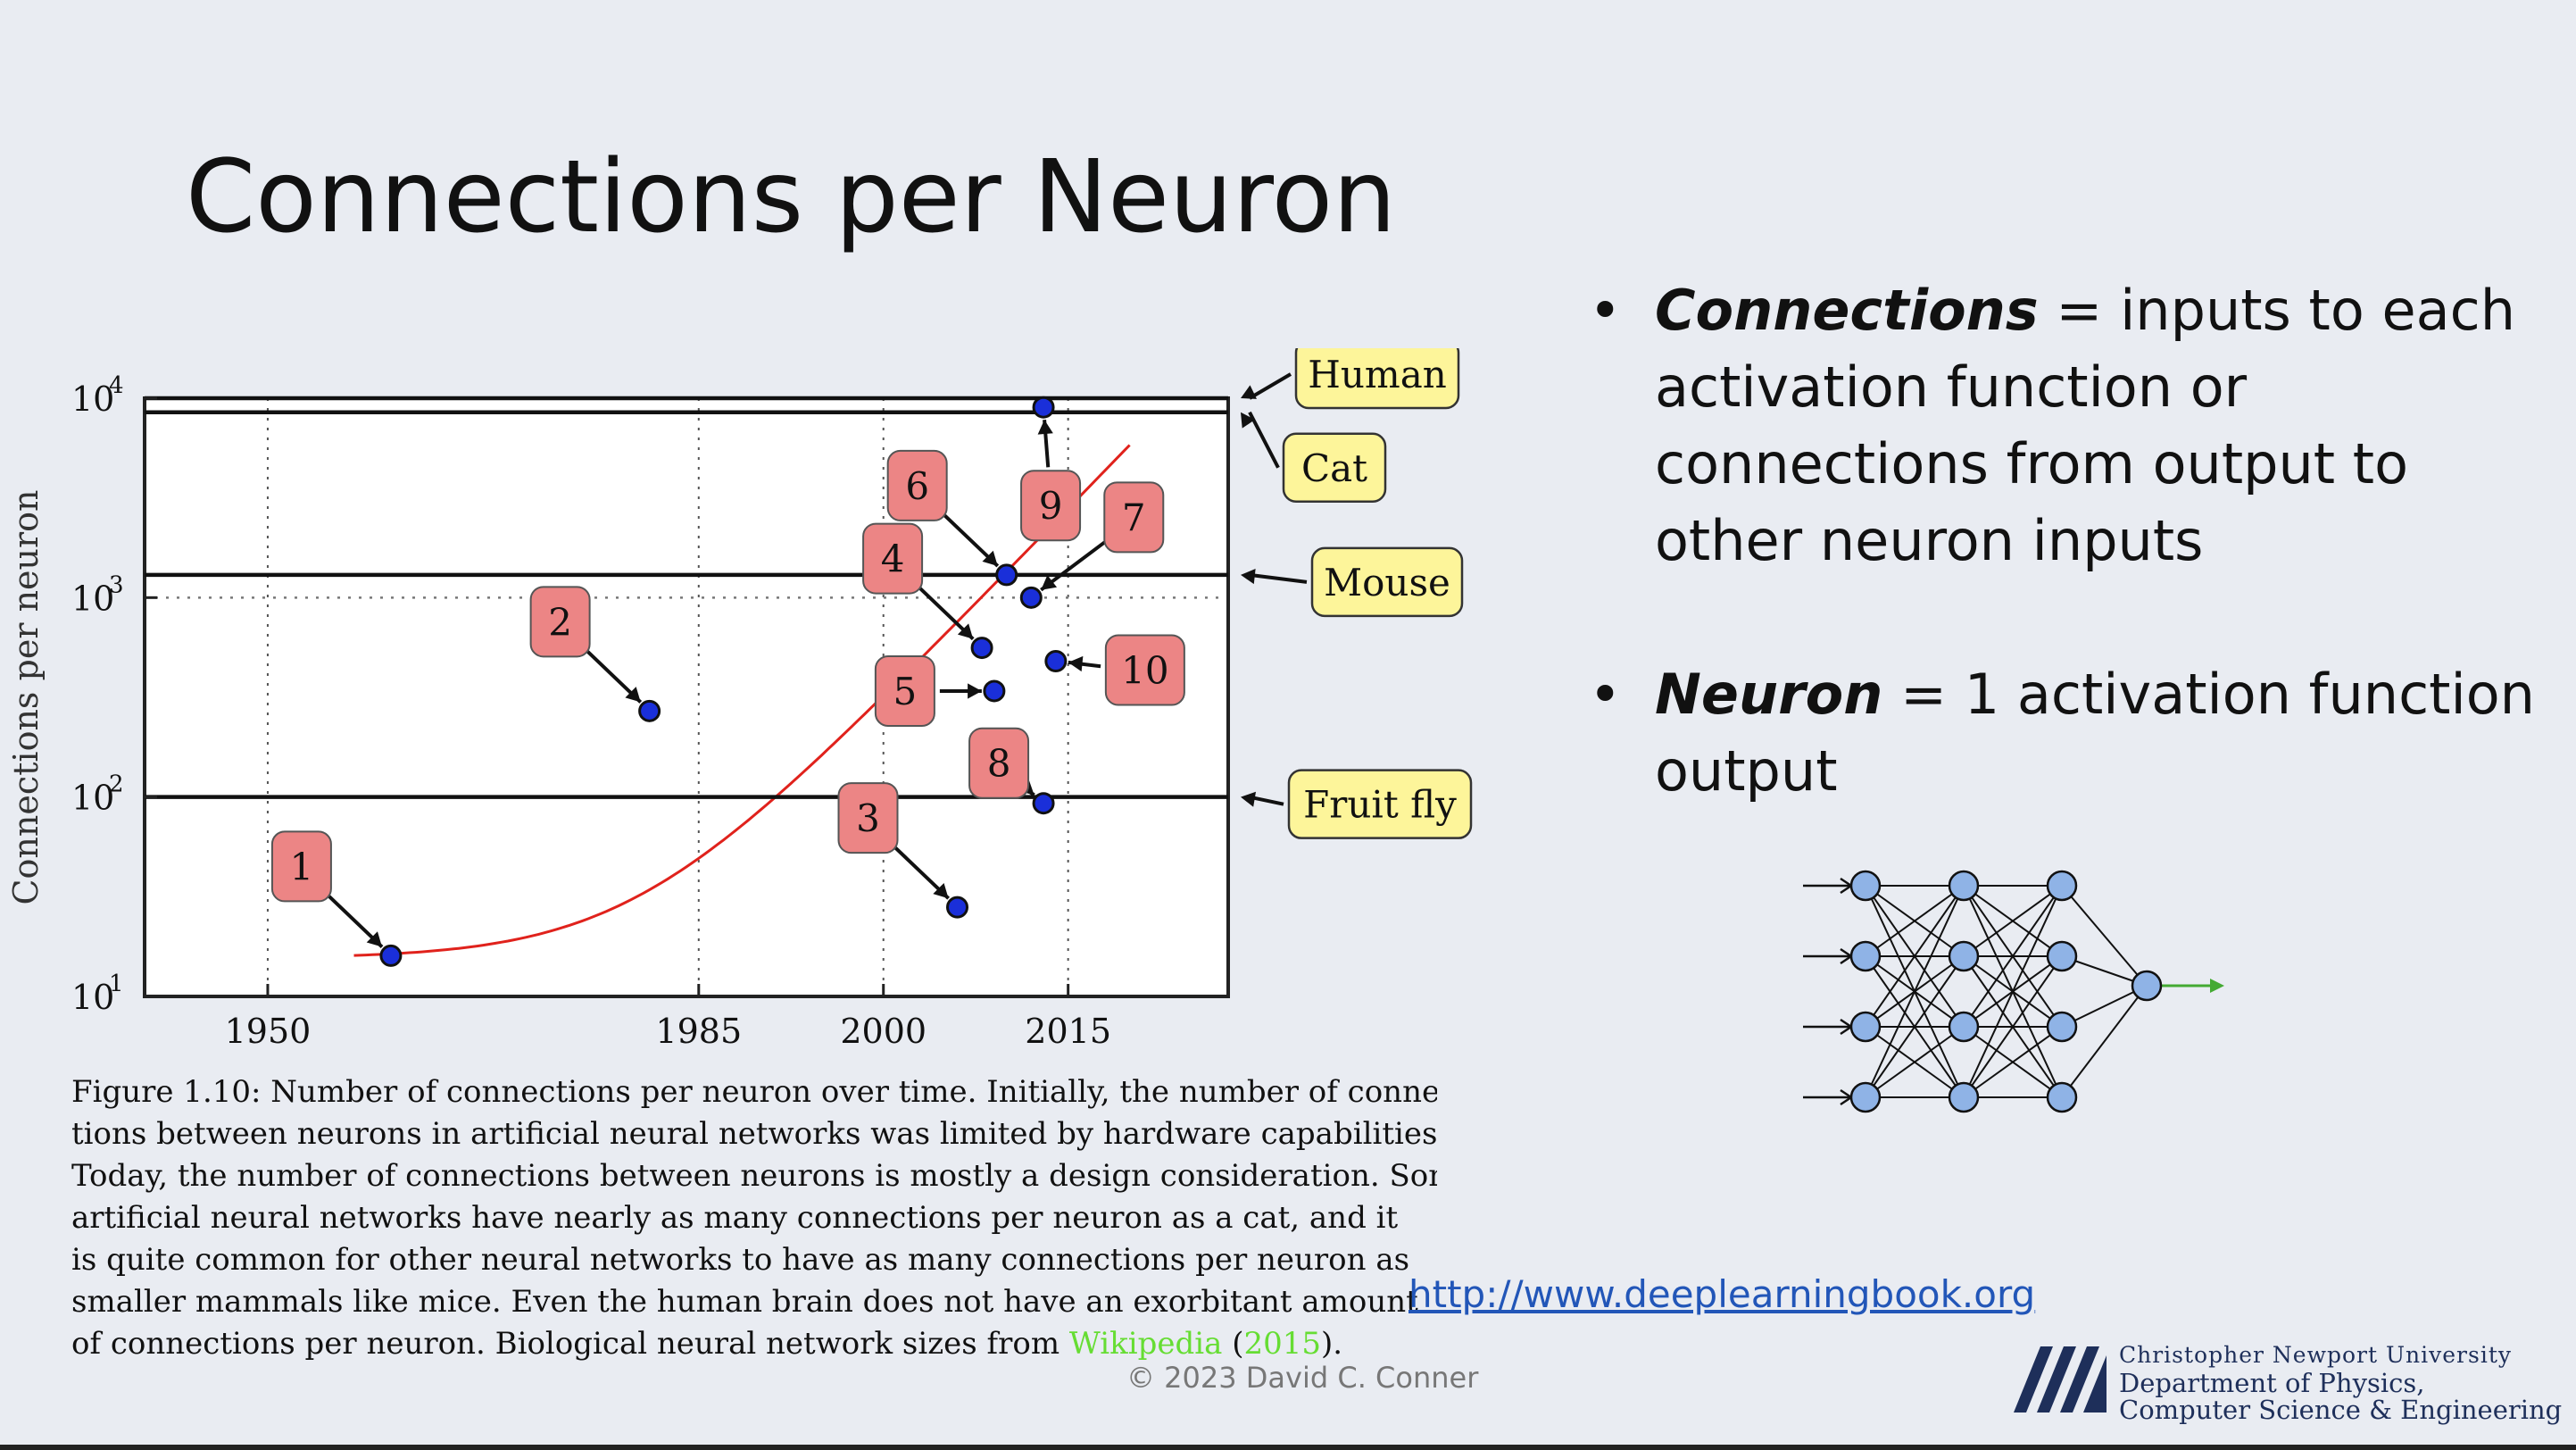  I want to click on point-label: 3, so click(868, 818).